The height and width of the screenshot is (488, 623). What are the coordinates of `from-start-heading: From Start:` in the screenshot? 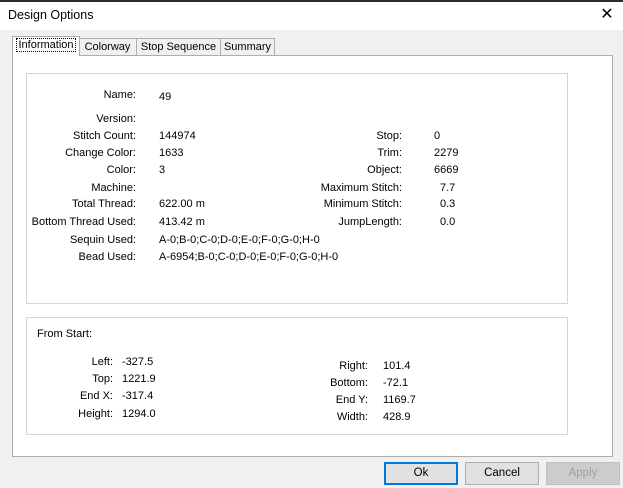 It's located at (65, 334).